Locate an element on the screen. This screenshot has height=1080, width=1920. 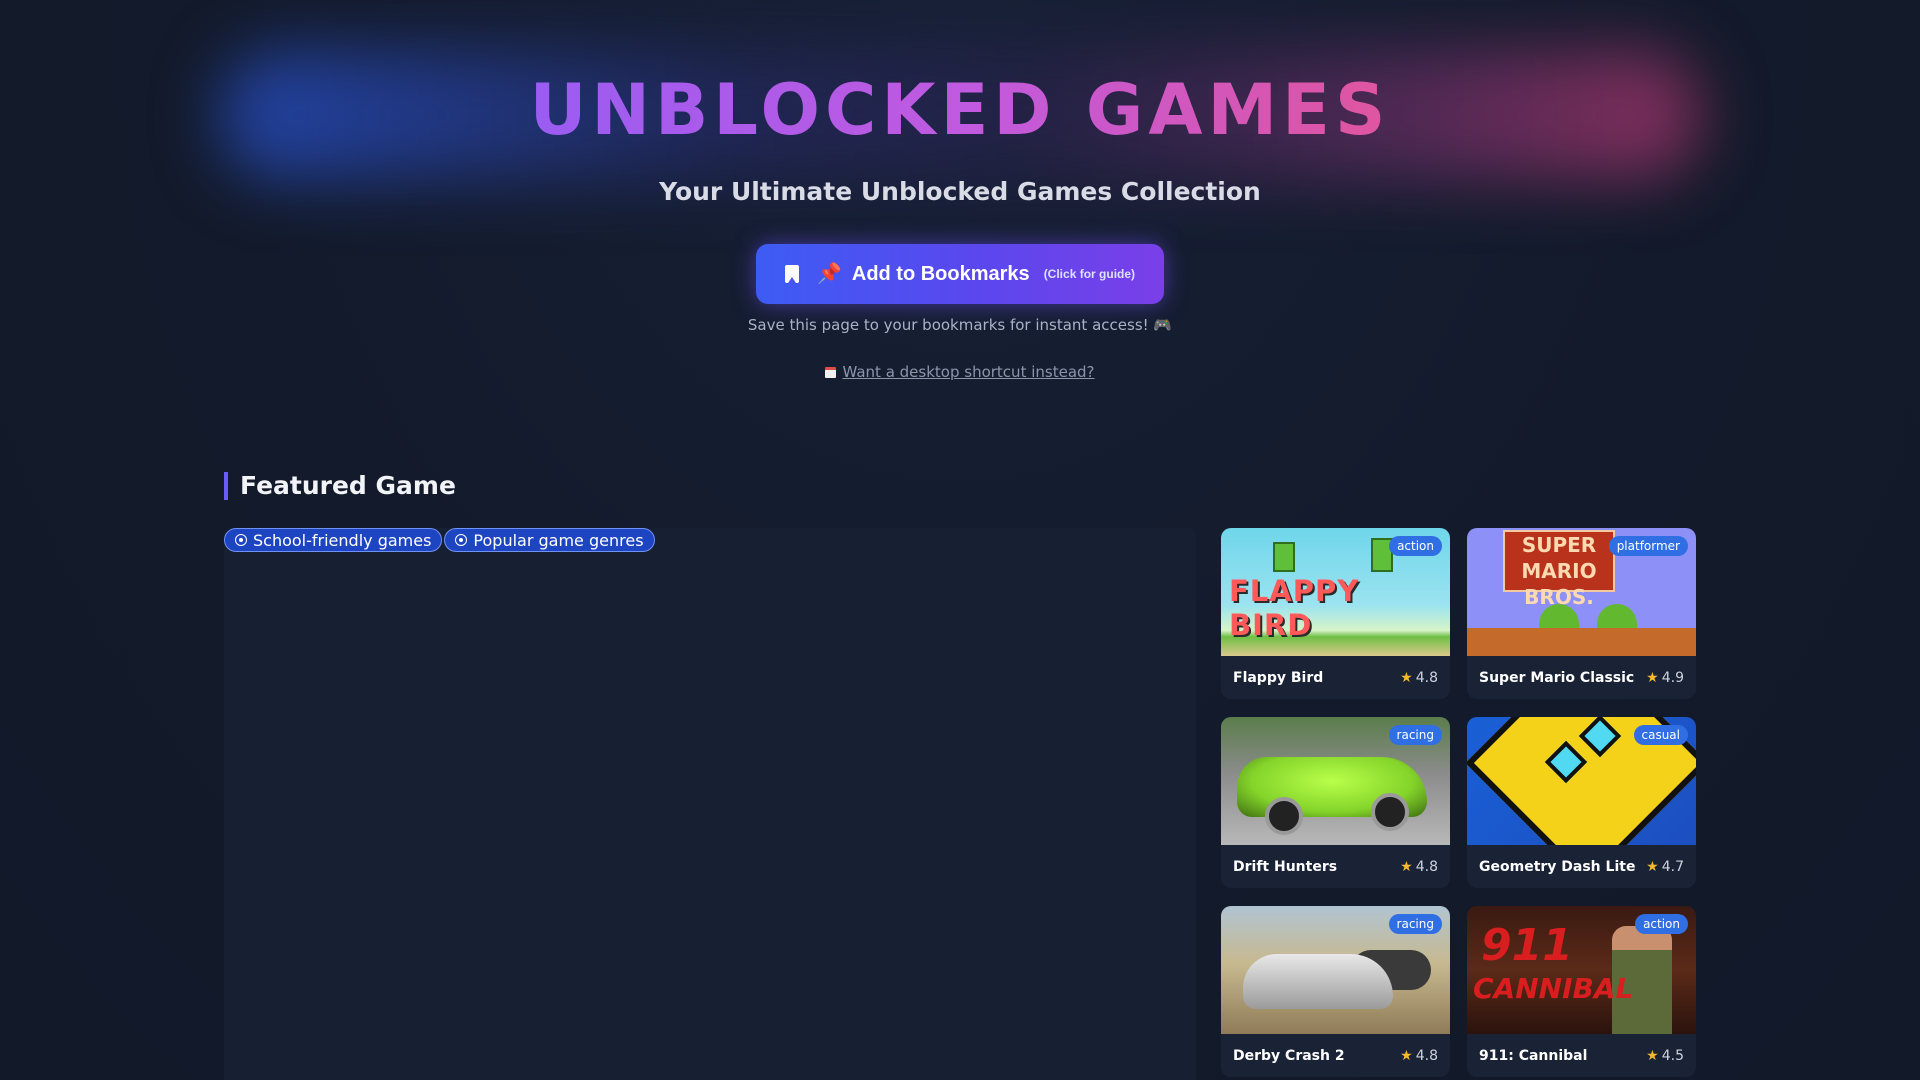
game-thumbnail: SUPER MARIO BROS. platformer is located at coordinates (1581, 592).